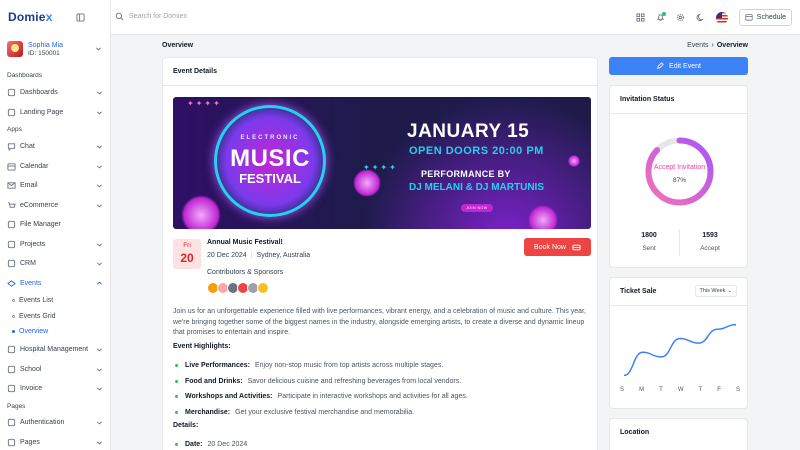  I want to click on events-icon, so click(11, 283).